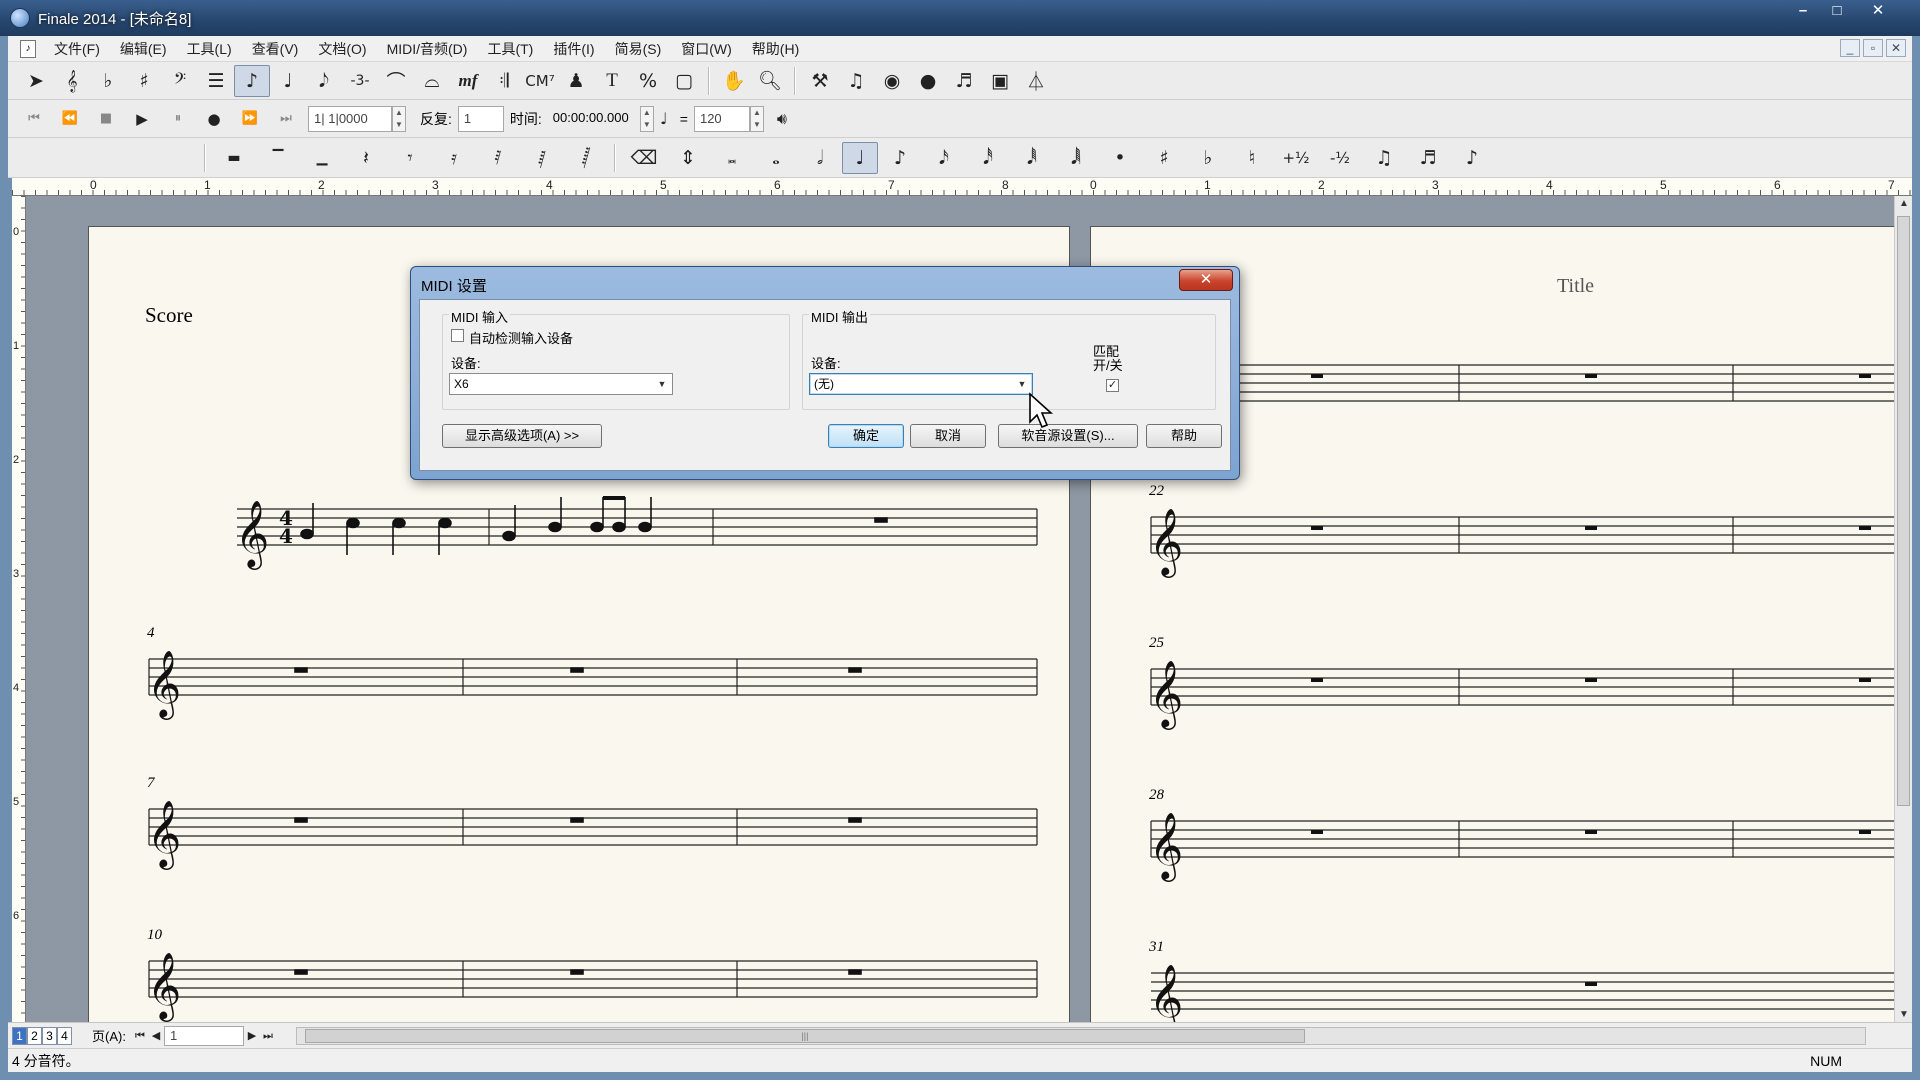  Describe the element at coordinates (638, 49) in the screenshot. I see `menu-simple: 简易(S)` at that location.